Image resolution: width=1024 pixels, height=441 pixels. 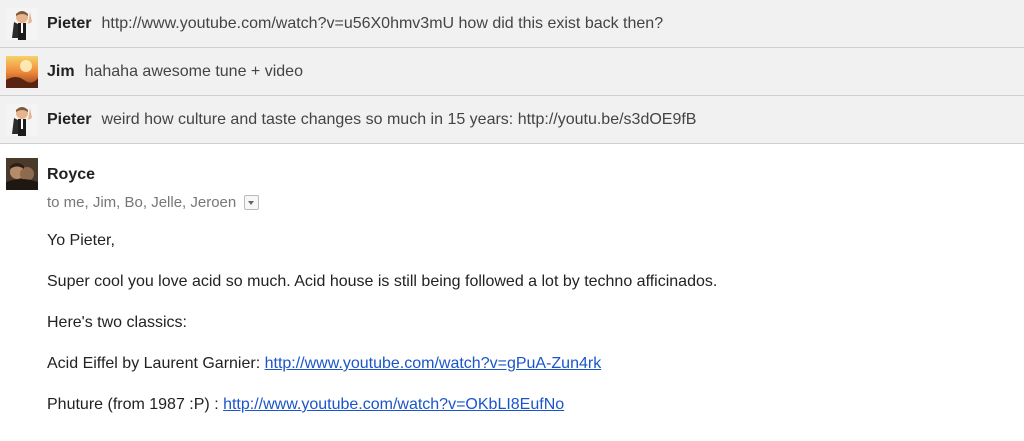 What do you see at coordinates (252, 202) in the screenshot?
I see `details-dropdown-icon` at bounding box center [252, 202].